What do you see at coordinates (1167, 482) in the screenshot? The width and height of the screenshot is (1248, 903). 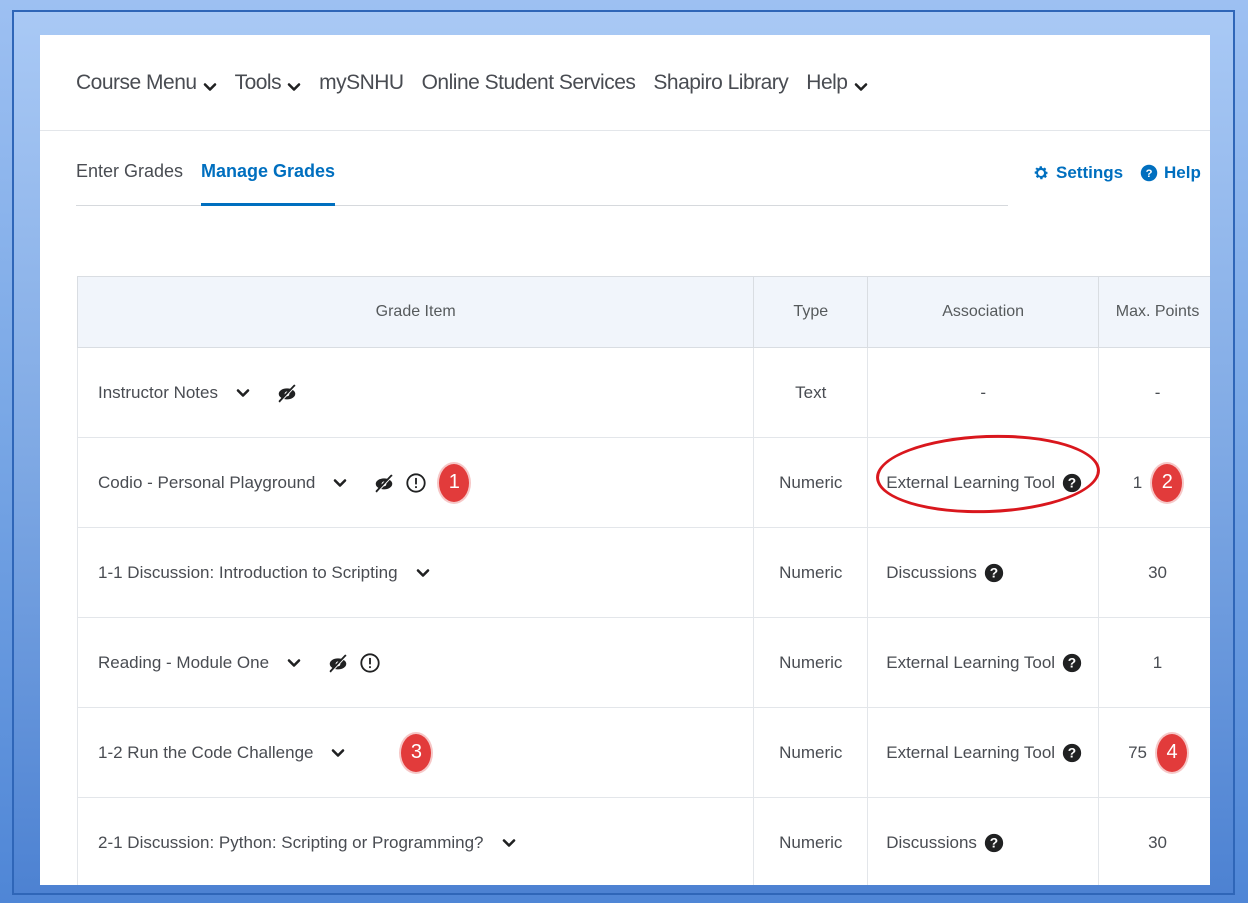 I see `annotation-badge: 2` at bounding box center [1167, 482].